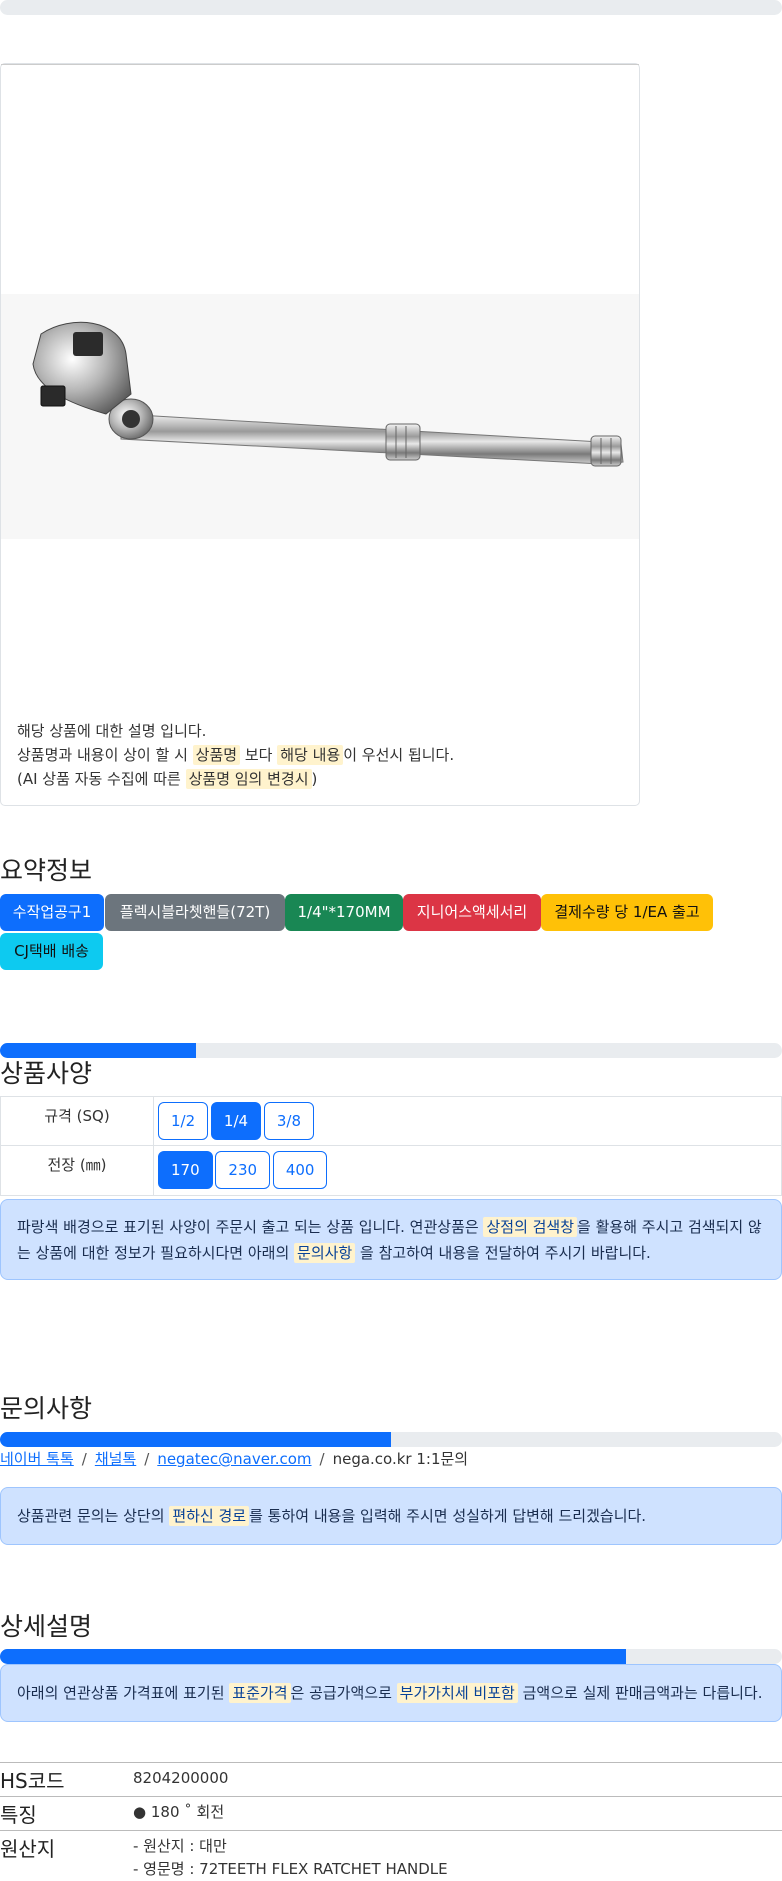 This screenshot has width=782, height=1881. Describe the element at coordinates (37, 1459) in the screenshot. I see `naver-talktalk-link: 네이버 톡톡` at that location.